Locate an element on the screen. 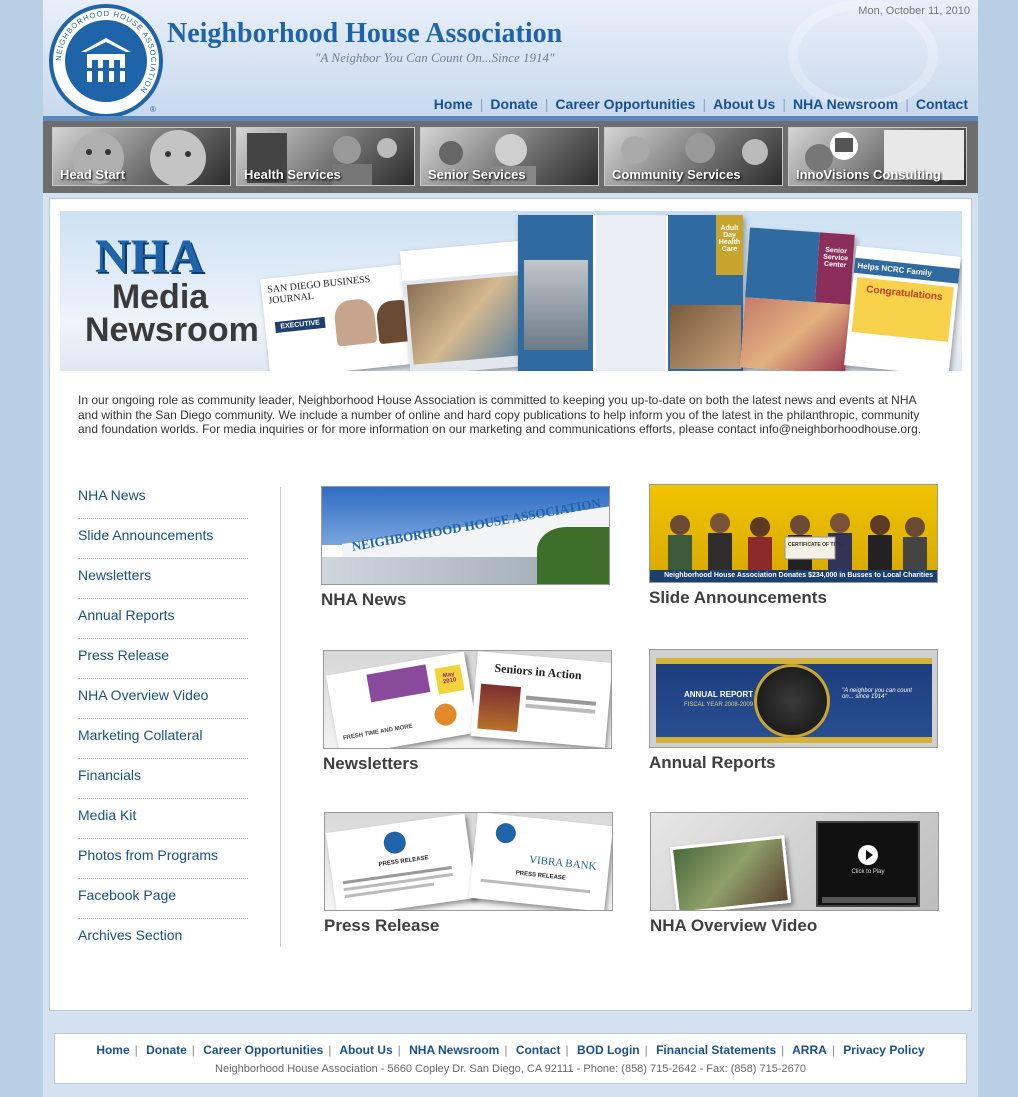  sidebar-item-archives-section: Archives Section is located at coordinates (163, 939).